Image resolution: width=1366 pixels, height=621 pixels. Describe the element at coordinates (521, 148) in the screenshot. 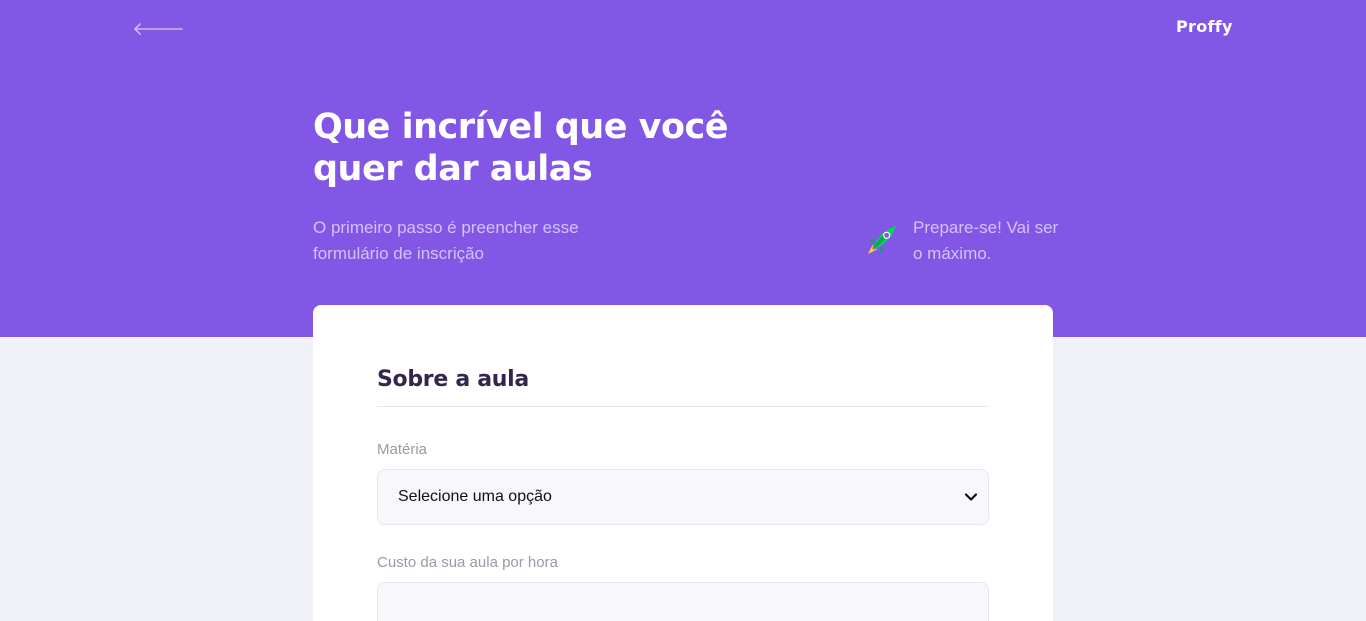

I see `page-title: Que incrível que você quer dar aulas` at that location.